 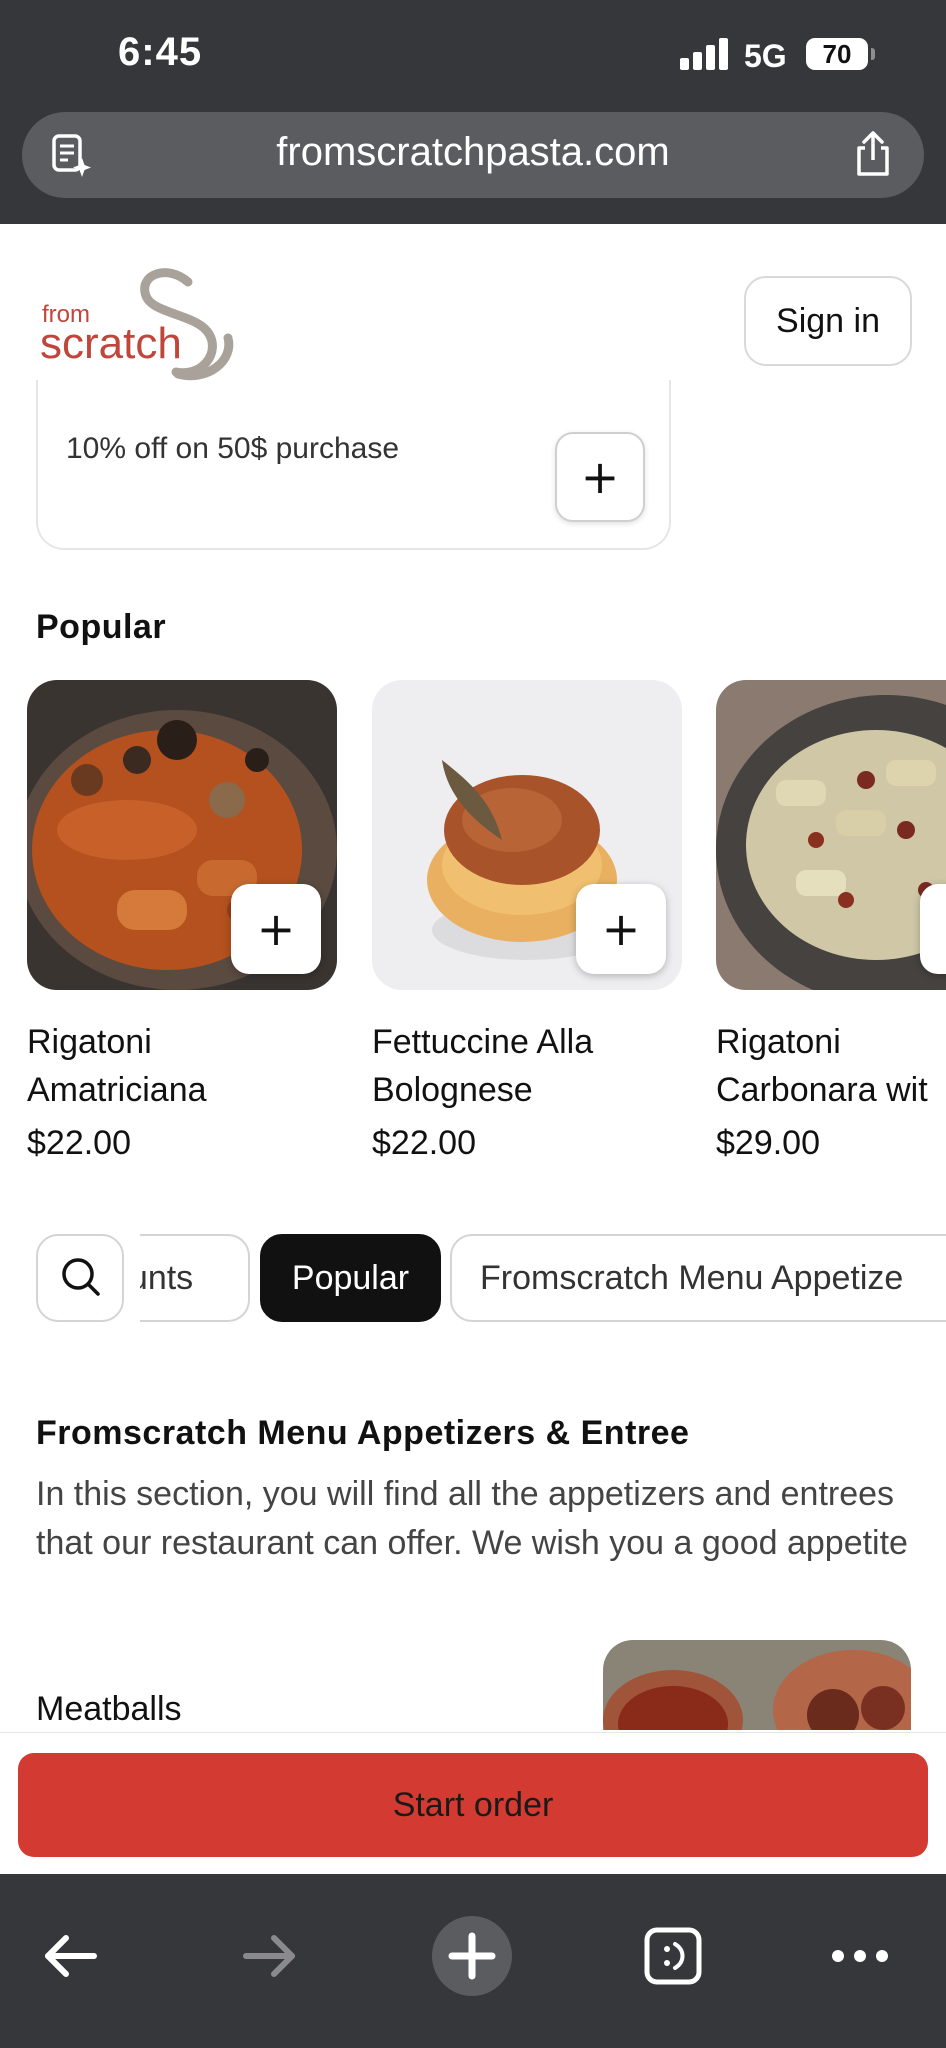 What do you see at coordinates (70, 1956) in the screenshot?
I see `back-arrow-icon` at bounding box center [70, 1956].